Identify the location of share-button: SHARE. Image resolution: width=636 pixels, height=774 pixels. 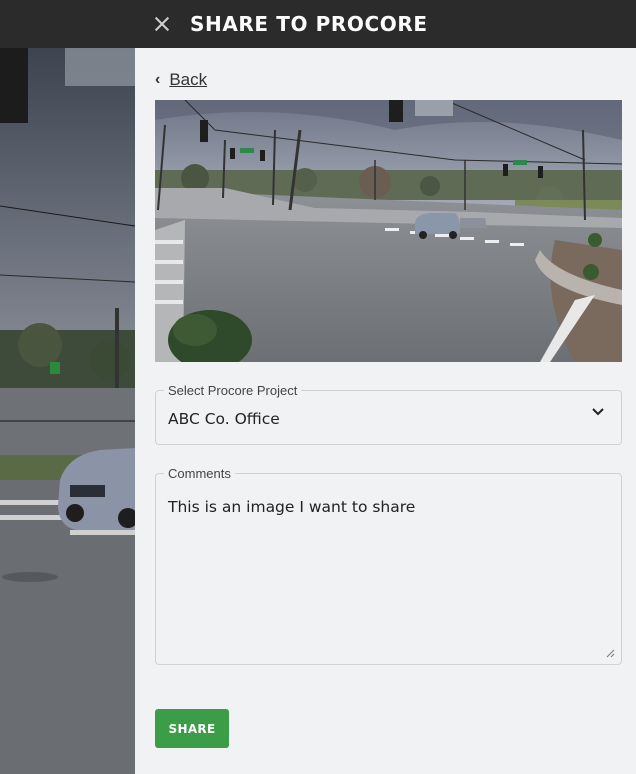
(192, 728).